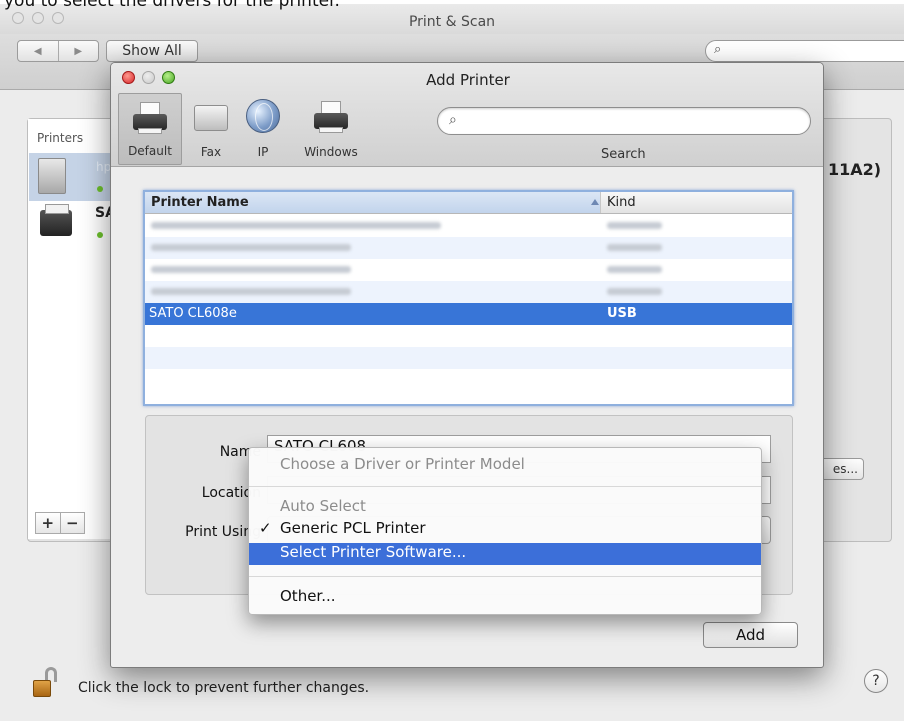 Image resolution: width=904 pixels, height=721 pixels. I want to click on back-forward-control: ◀ ▶, so click(58, 51).